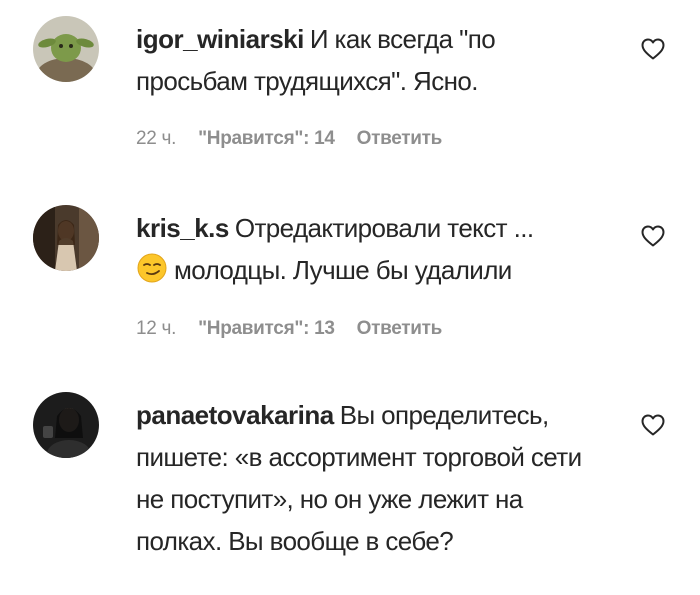  I want to click on smirking-face-emoji, so click(152, 268).